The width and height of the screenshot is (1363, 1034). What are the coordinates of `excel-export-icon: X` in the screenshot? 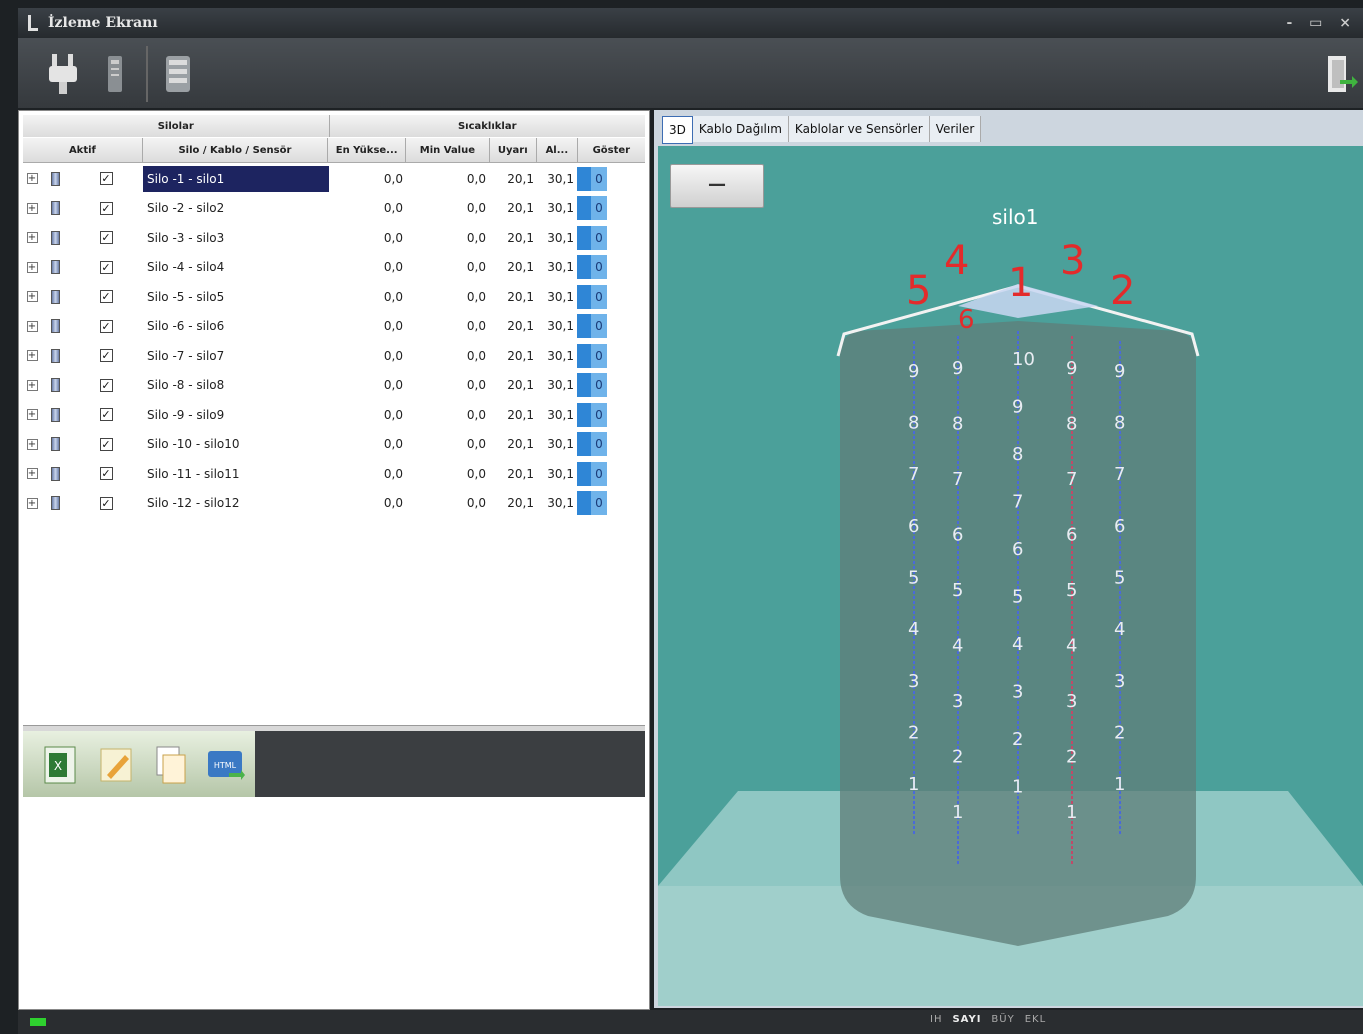 It's located at (61, 765).